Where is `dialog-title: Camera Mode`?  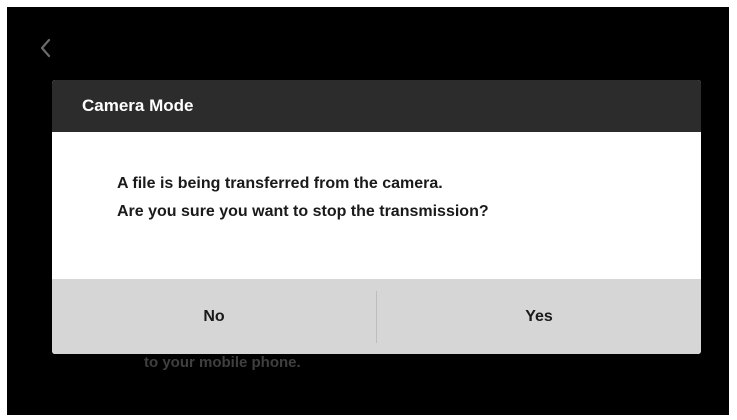
dialog-title: Camera Mode is located at coordinates (138, 105).